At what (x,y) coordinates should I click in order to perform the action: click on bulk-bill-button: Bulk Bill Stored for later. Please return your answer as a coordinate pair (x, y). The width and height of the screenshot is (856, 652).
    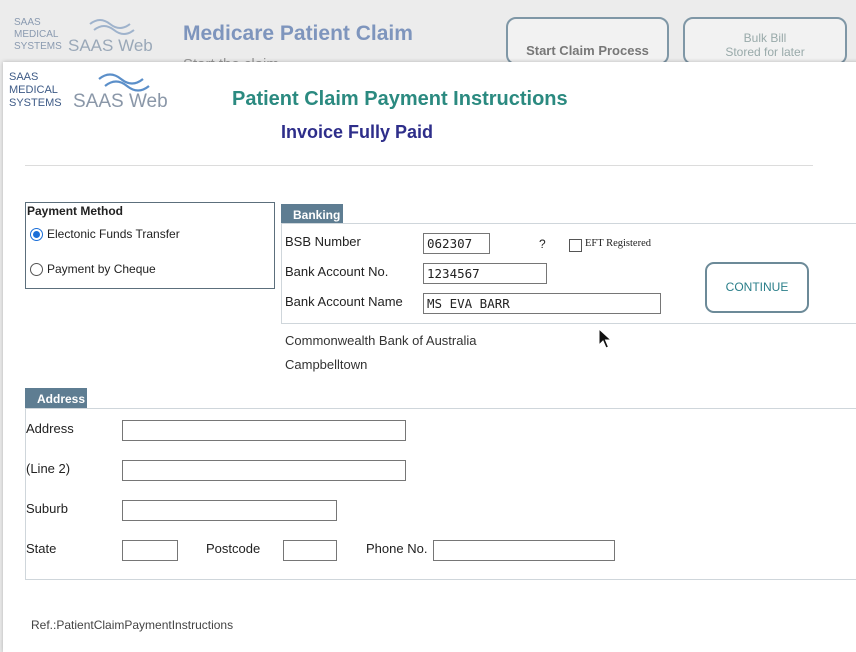
    Looking at the image, I should click on (765, 41).